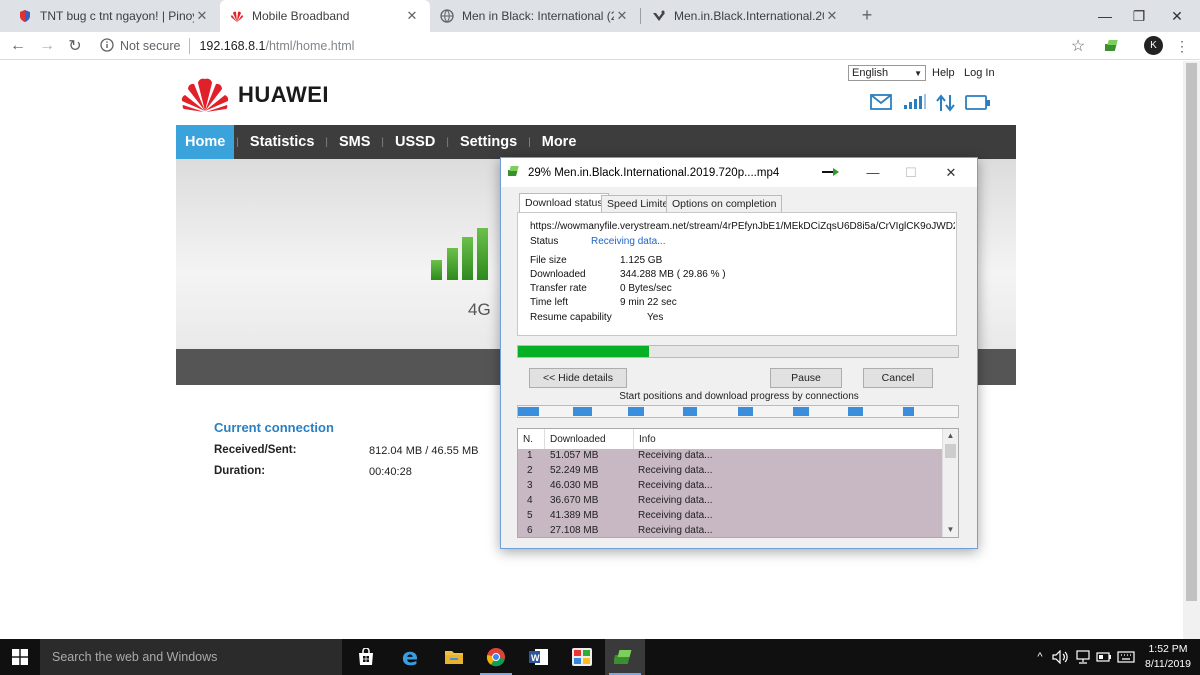 The image size is (1200, 675). Describe the element at coordinates (1061, 657) in the screenshot. I see `volume-icon` at that location.